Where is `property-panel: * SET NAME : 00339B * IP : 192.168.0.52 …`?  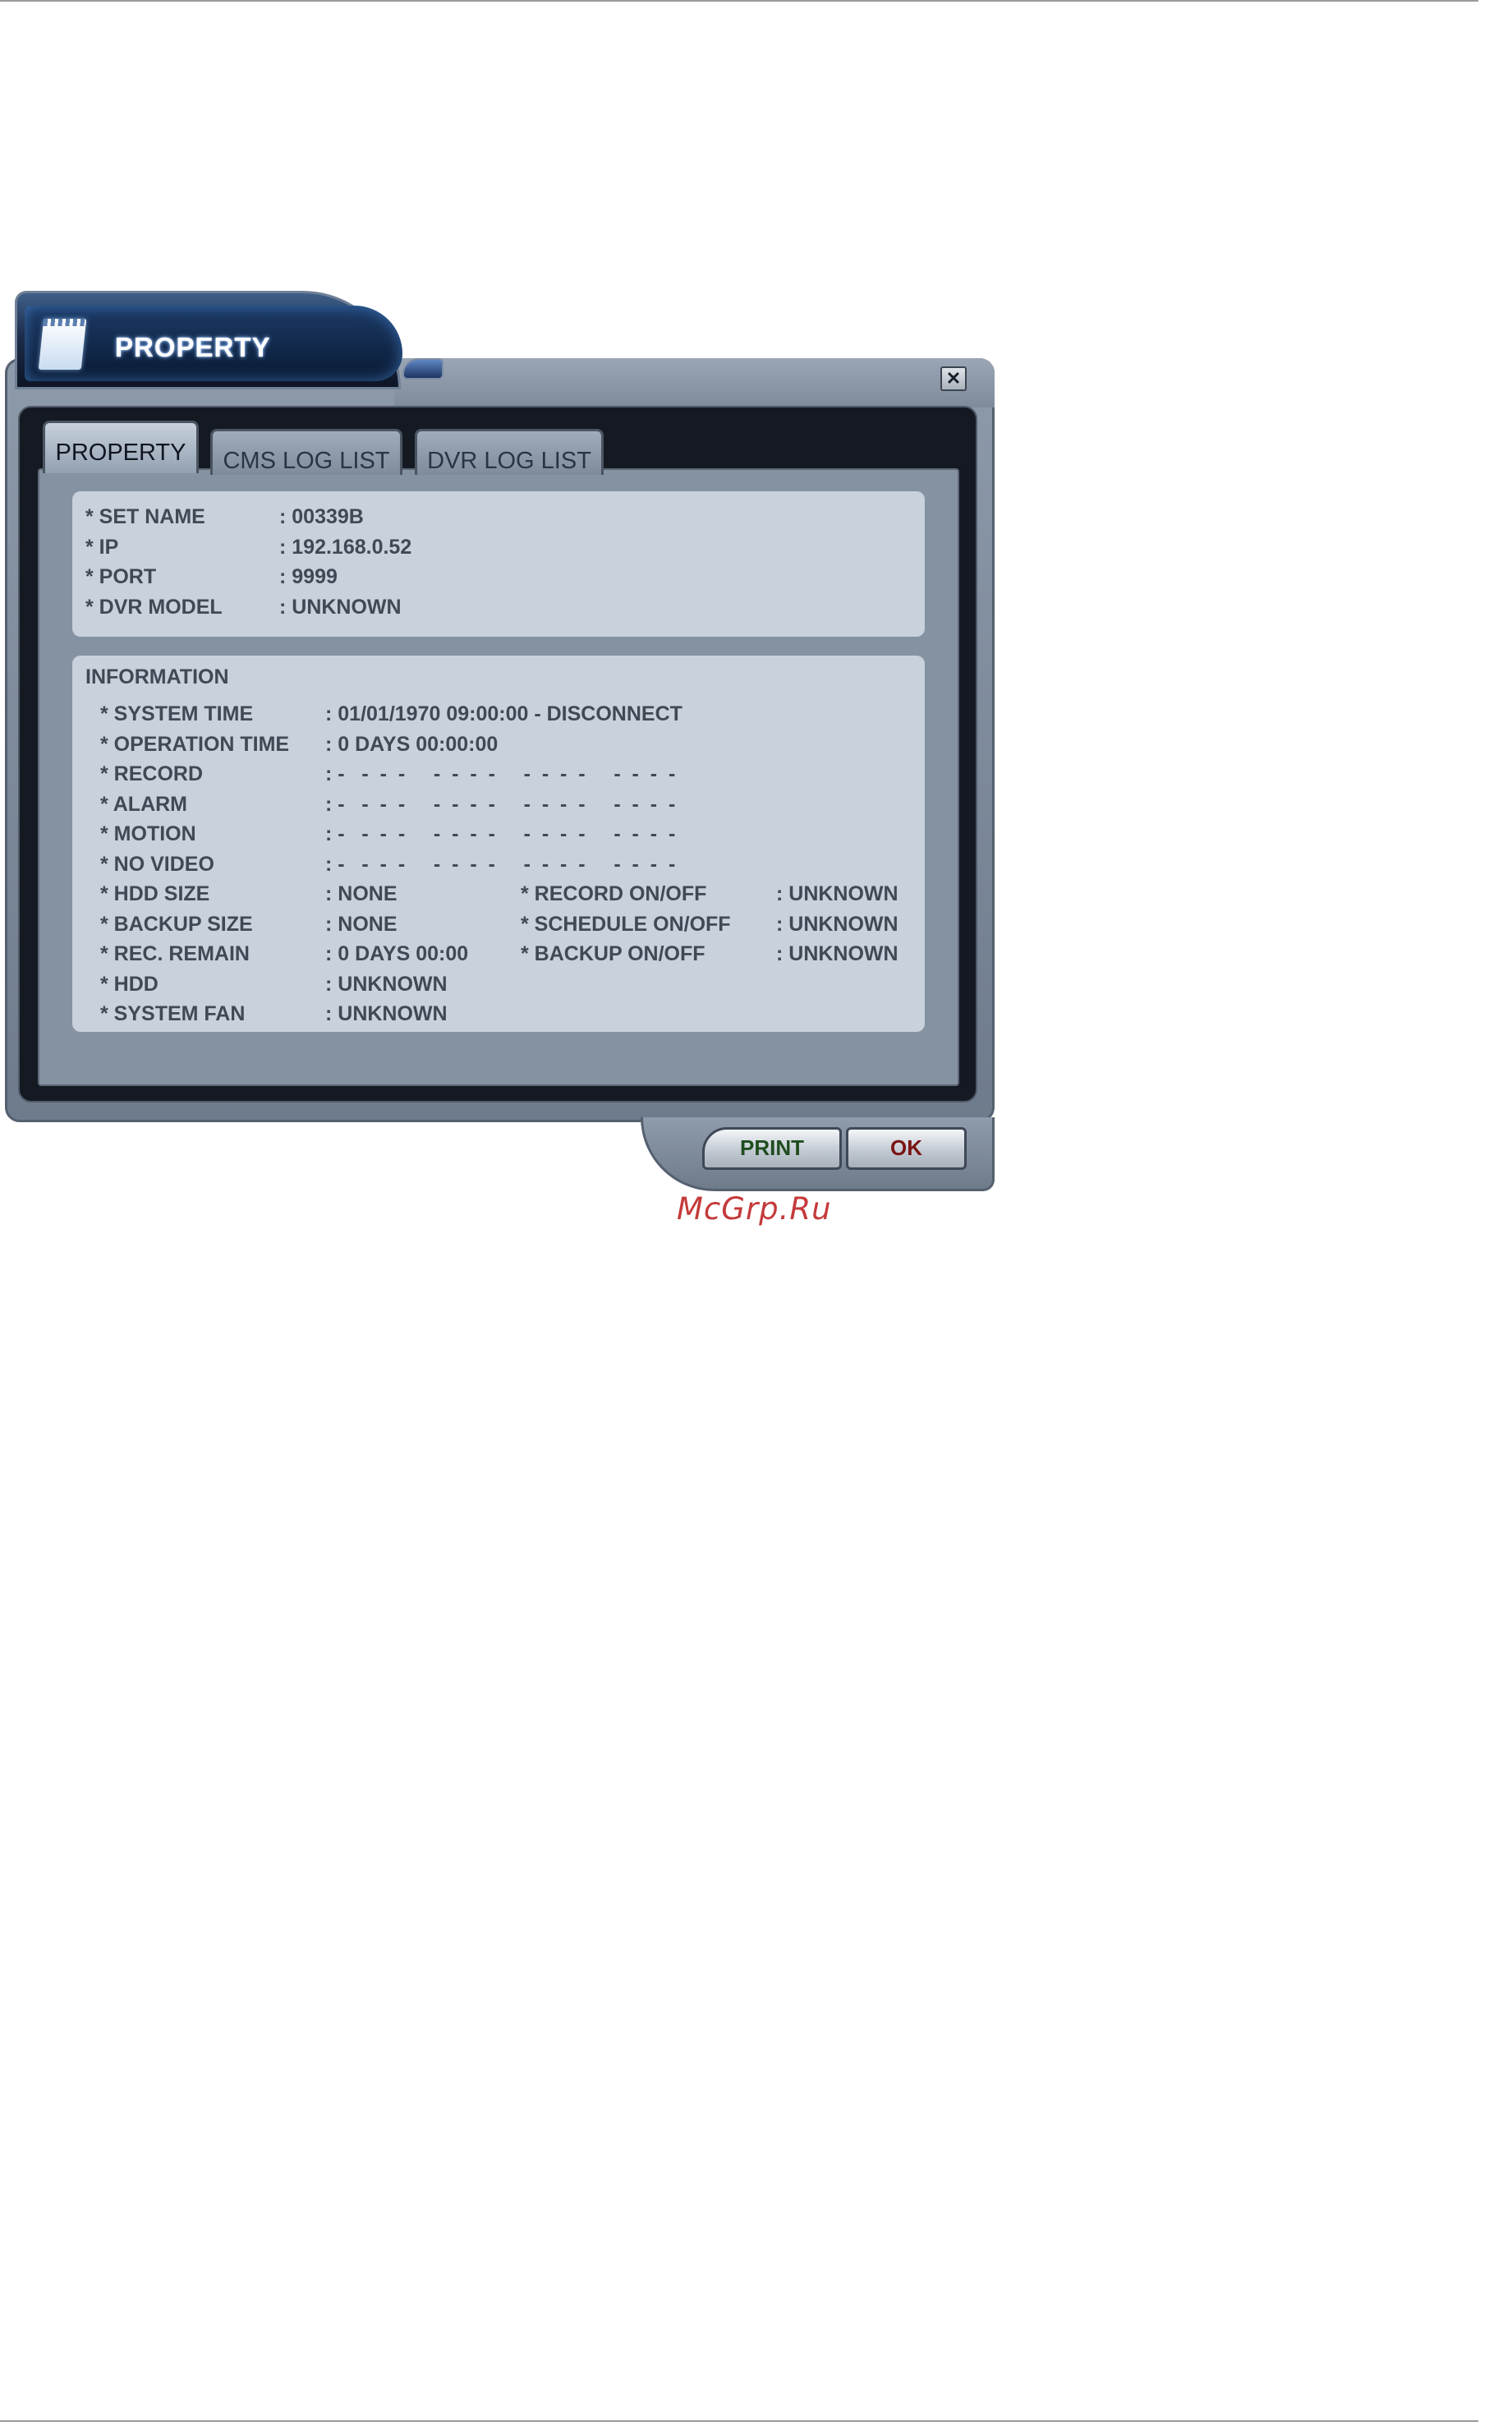
property-panel: * SET NAME : 00339B * IP : 192.168.0.52 … is located at coordinates (498, 564).